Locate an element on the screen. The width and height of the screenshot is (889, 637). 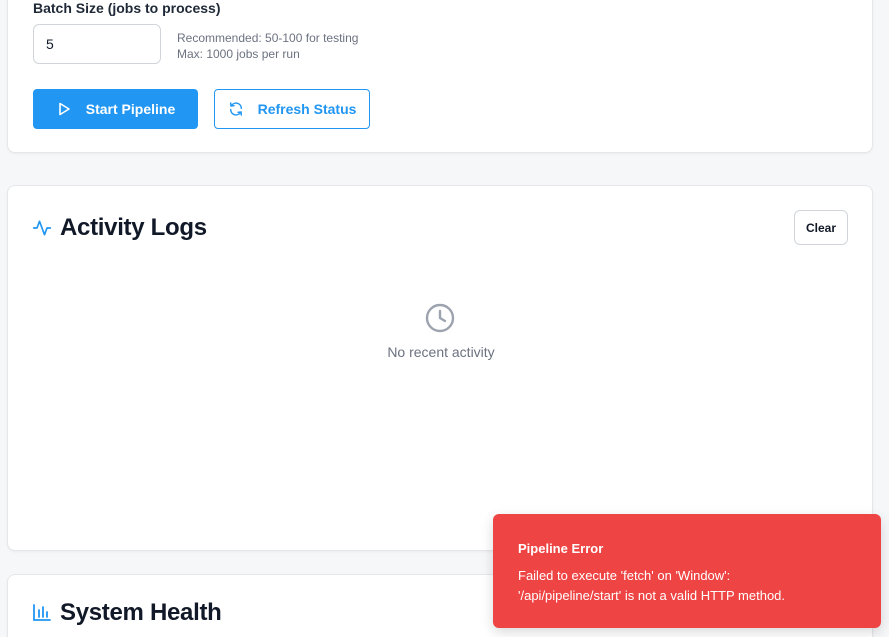
batch-hint-max: Max: 1000 jobs per run is located at coordinates (238, 54).